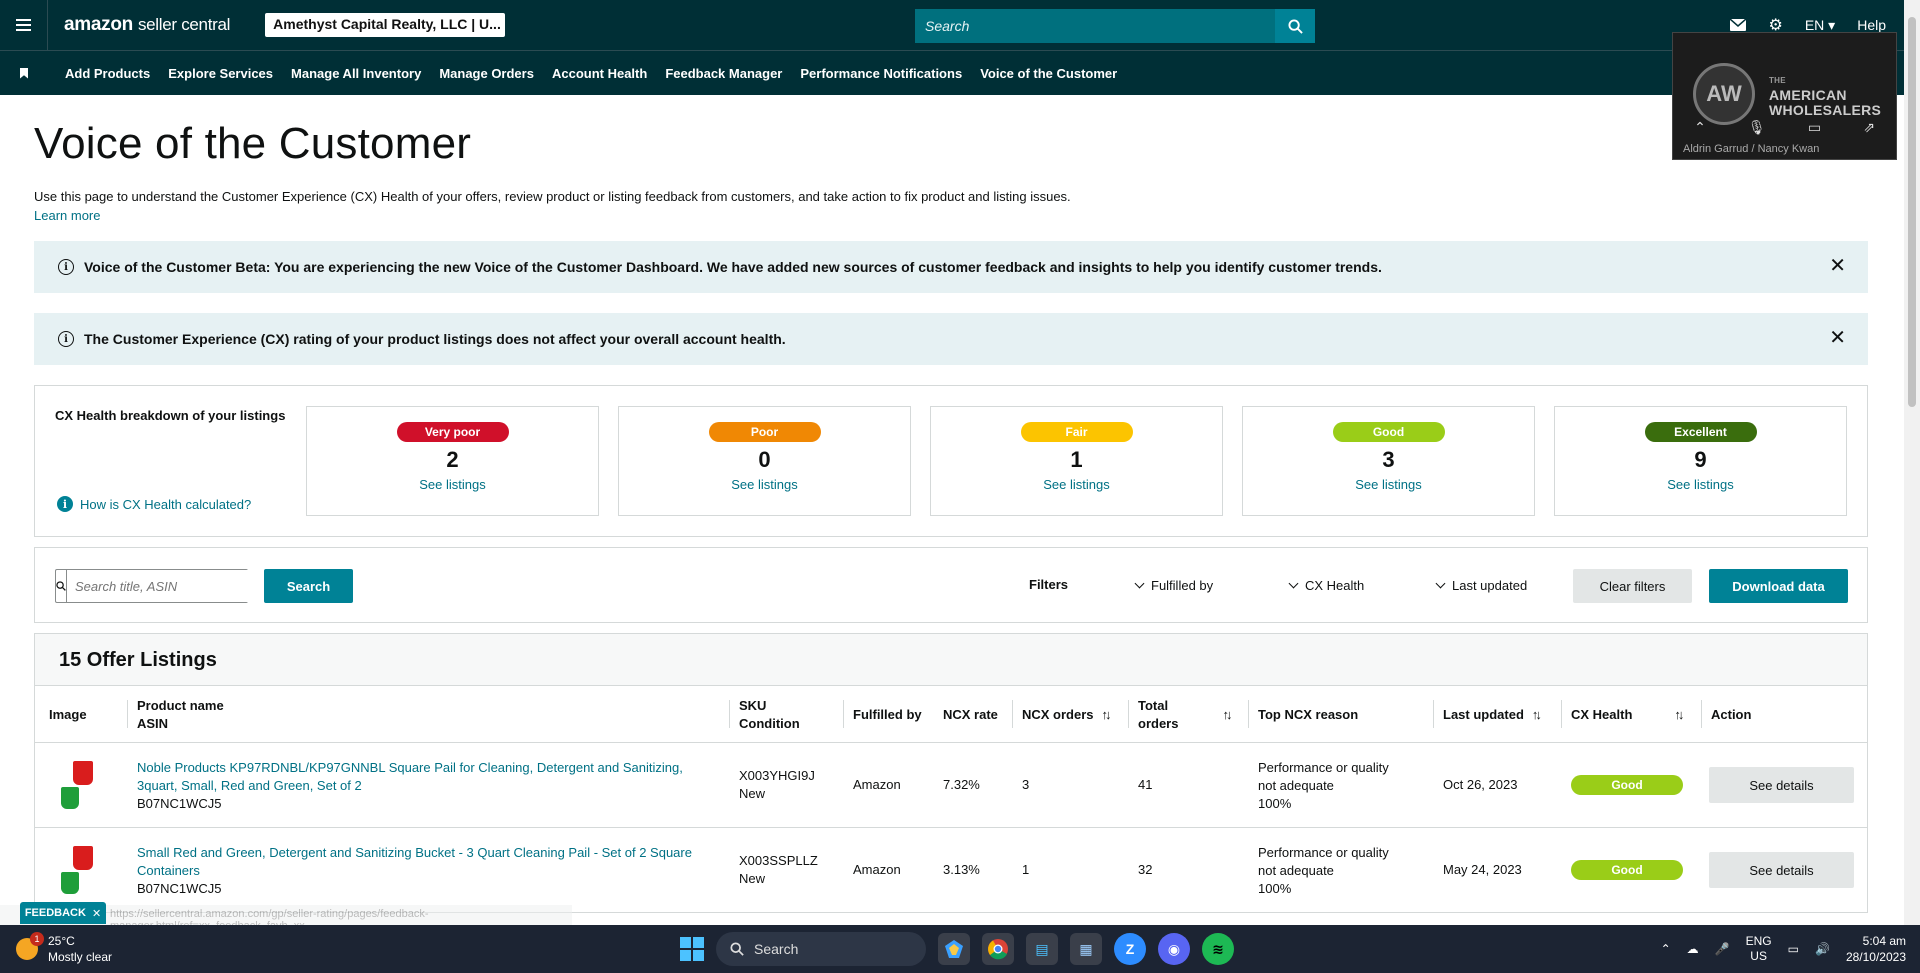  Describe the element at coordinates (752, 878) in the screenshot. I see `condition-text: New` at that location.